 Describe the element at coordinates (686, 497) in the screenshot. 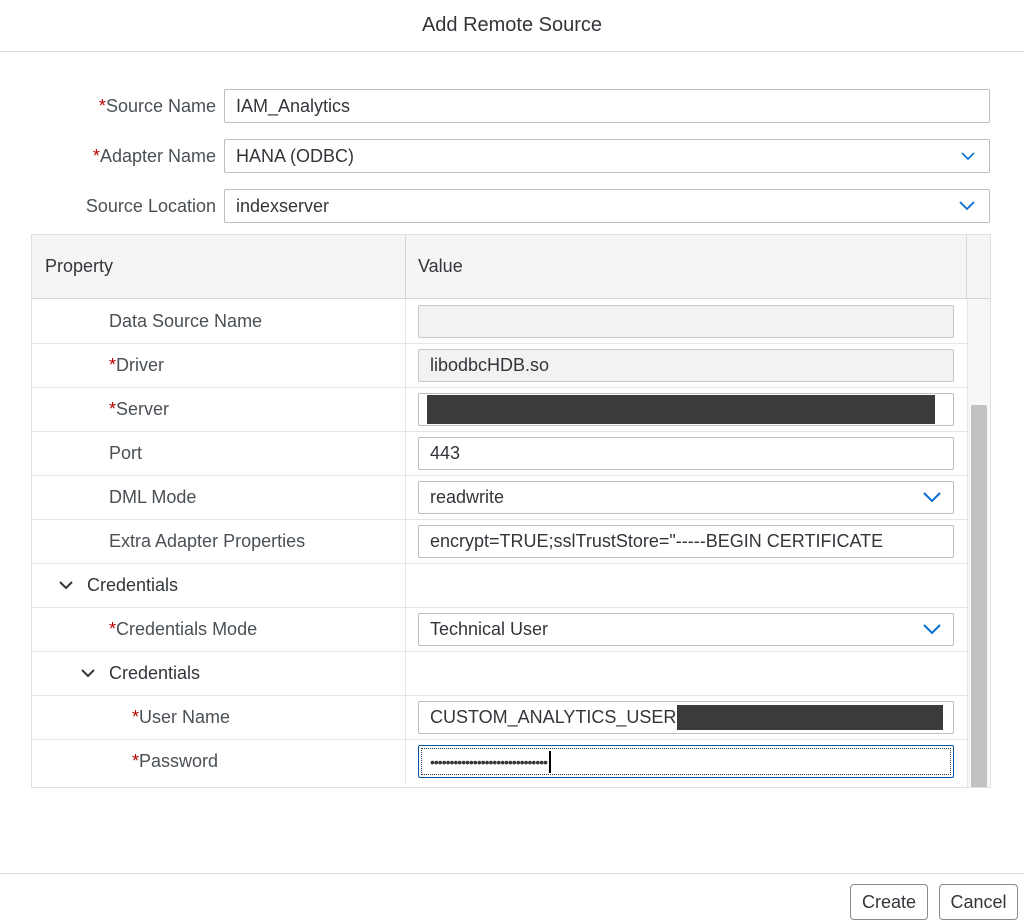

I see `dml-mode-select: readwrite` at that location.